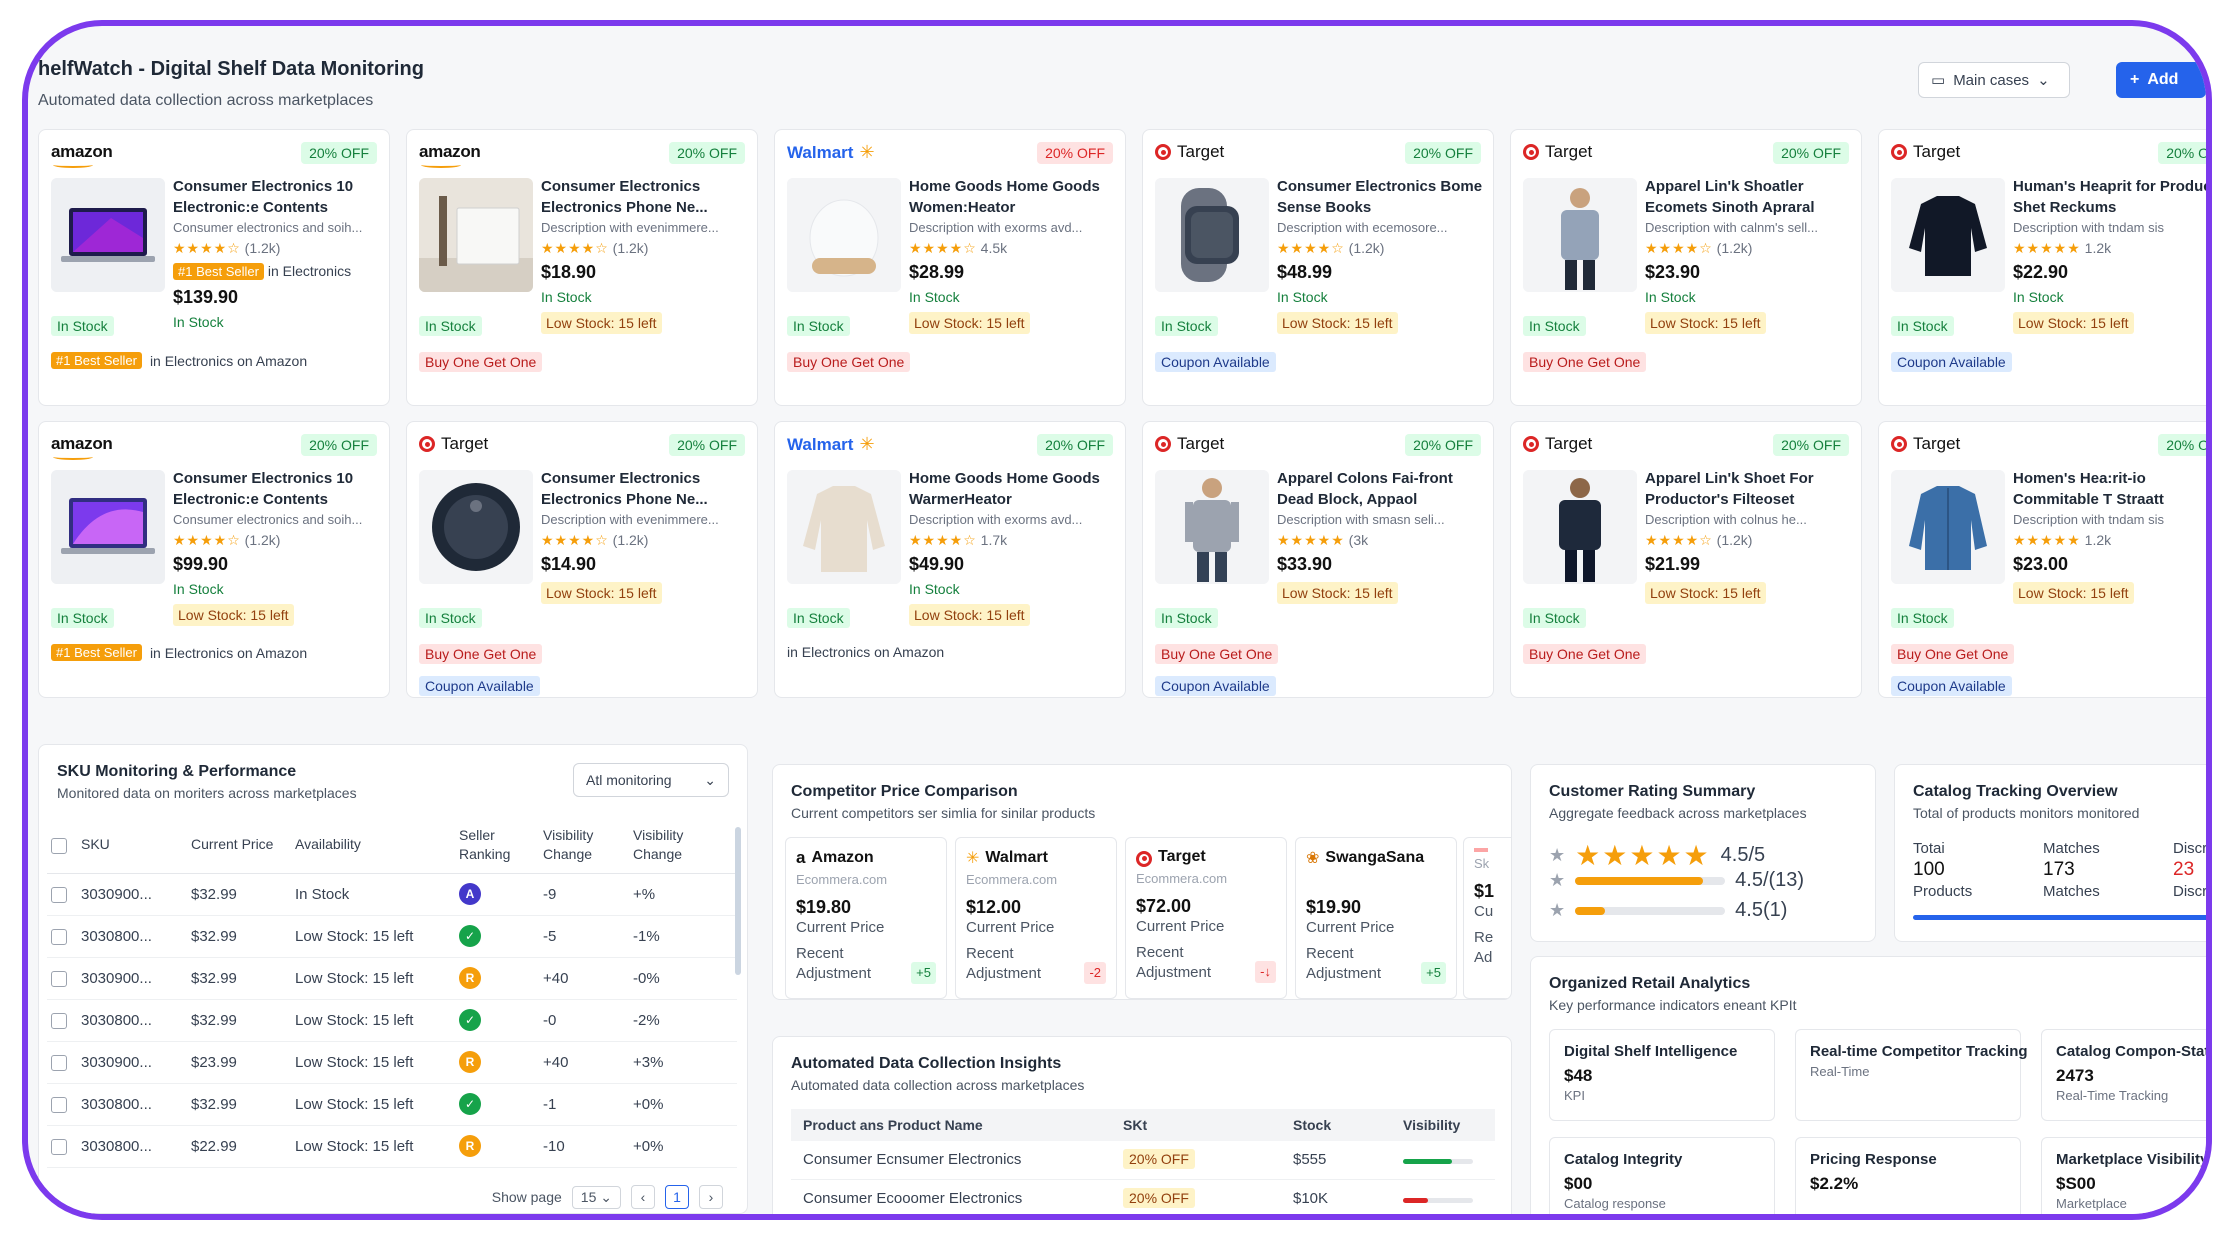 This screenshot has width=2223, height=1240. What do you see at coordinates (738, 901) in the screenshot?
I see `table-scrollbar` at bounding box center [738, 901].